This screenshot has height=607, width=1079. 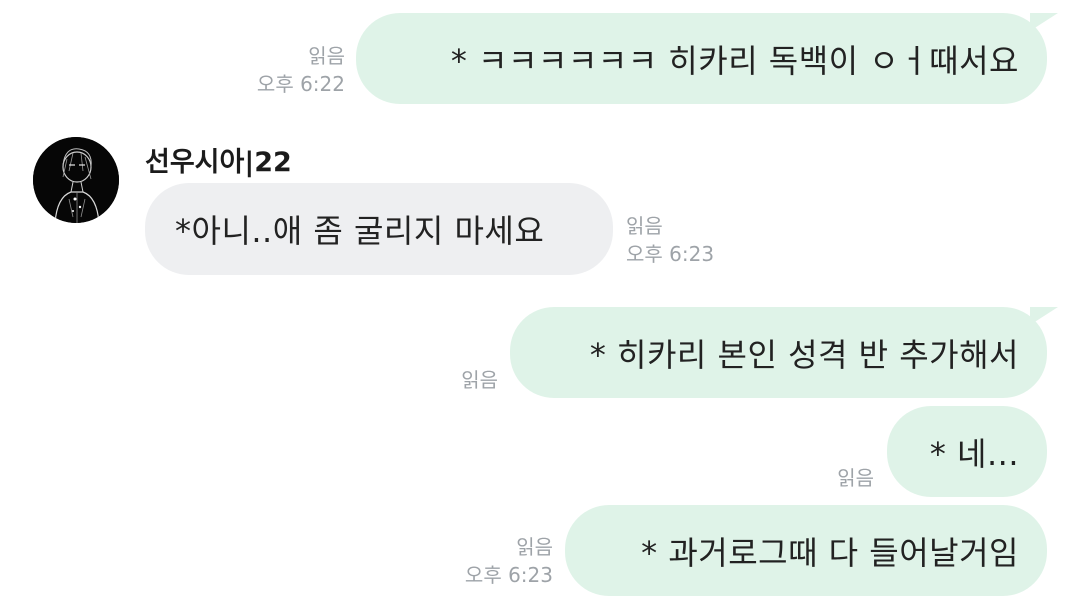 I want to click on message-bubble-incoming: *아니..애 좀 굴리지 마세요, so click(x=379, y=229).